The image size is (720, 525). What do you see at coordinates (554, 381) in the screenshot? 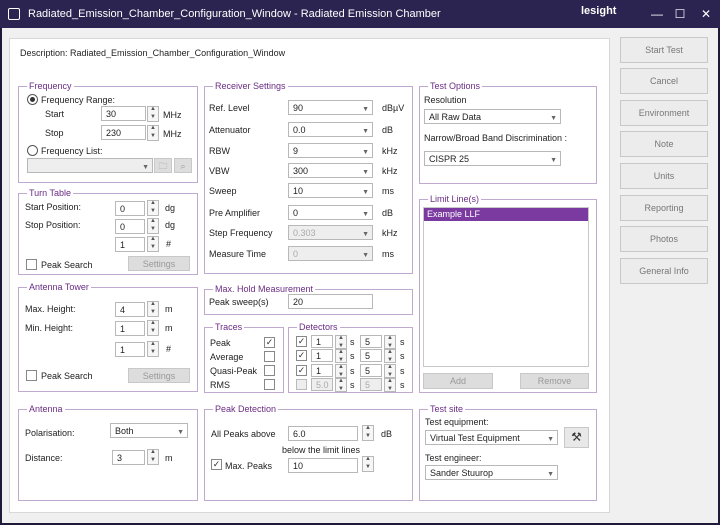
I see `remove-limit-button: Remove` at bounding box center [554, 381].